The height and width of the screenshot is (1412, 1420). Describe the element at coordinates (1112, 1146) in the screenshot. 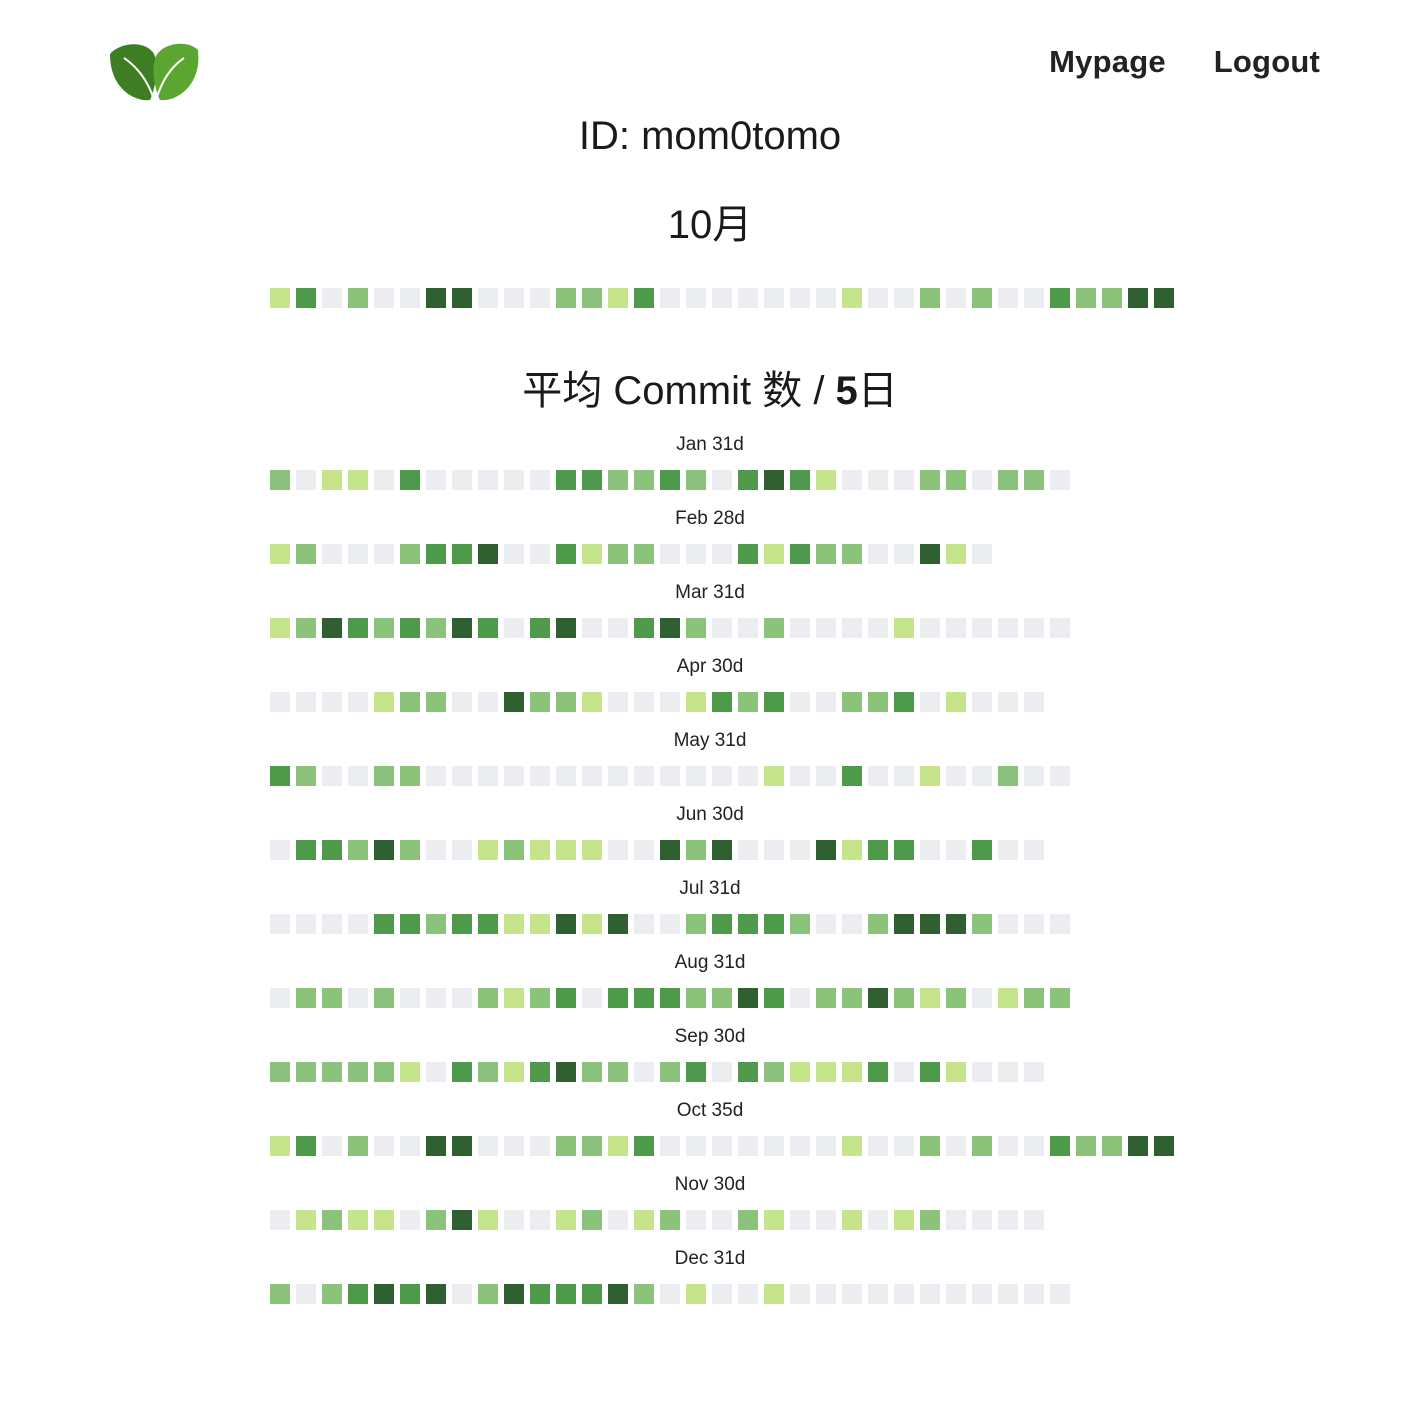

I see `oct-day-33-cell` at that location.